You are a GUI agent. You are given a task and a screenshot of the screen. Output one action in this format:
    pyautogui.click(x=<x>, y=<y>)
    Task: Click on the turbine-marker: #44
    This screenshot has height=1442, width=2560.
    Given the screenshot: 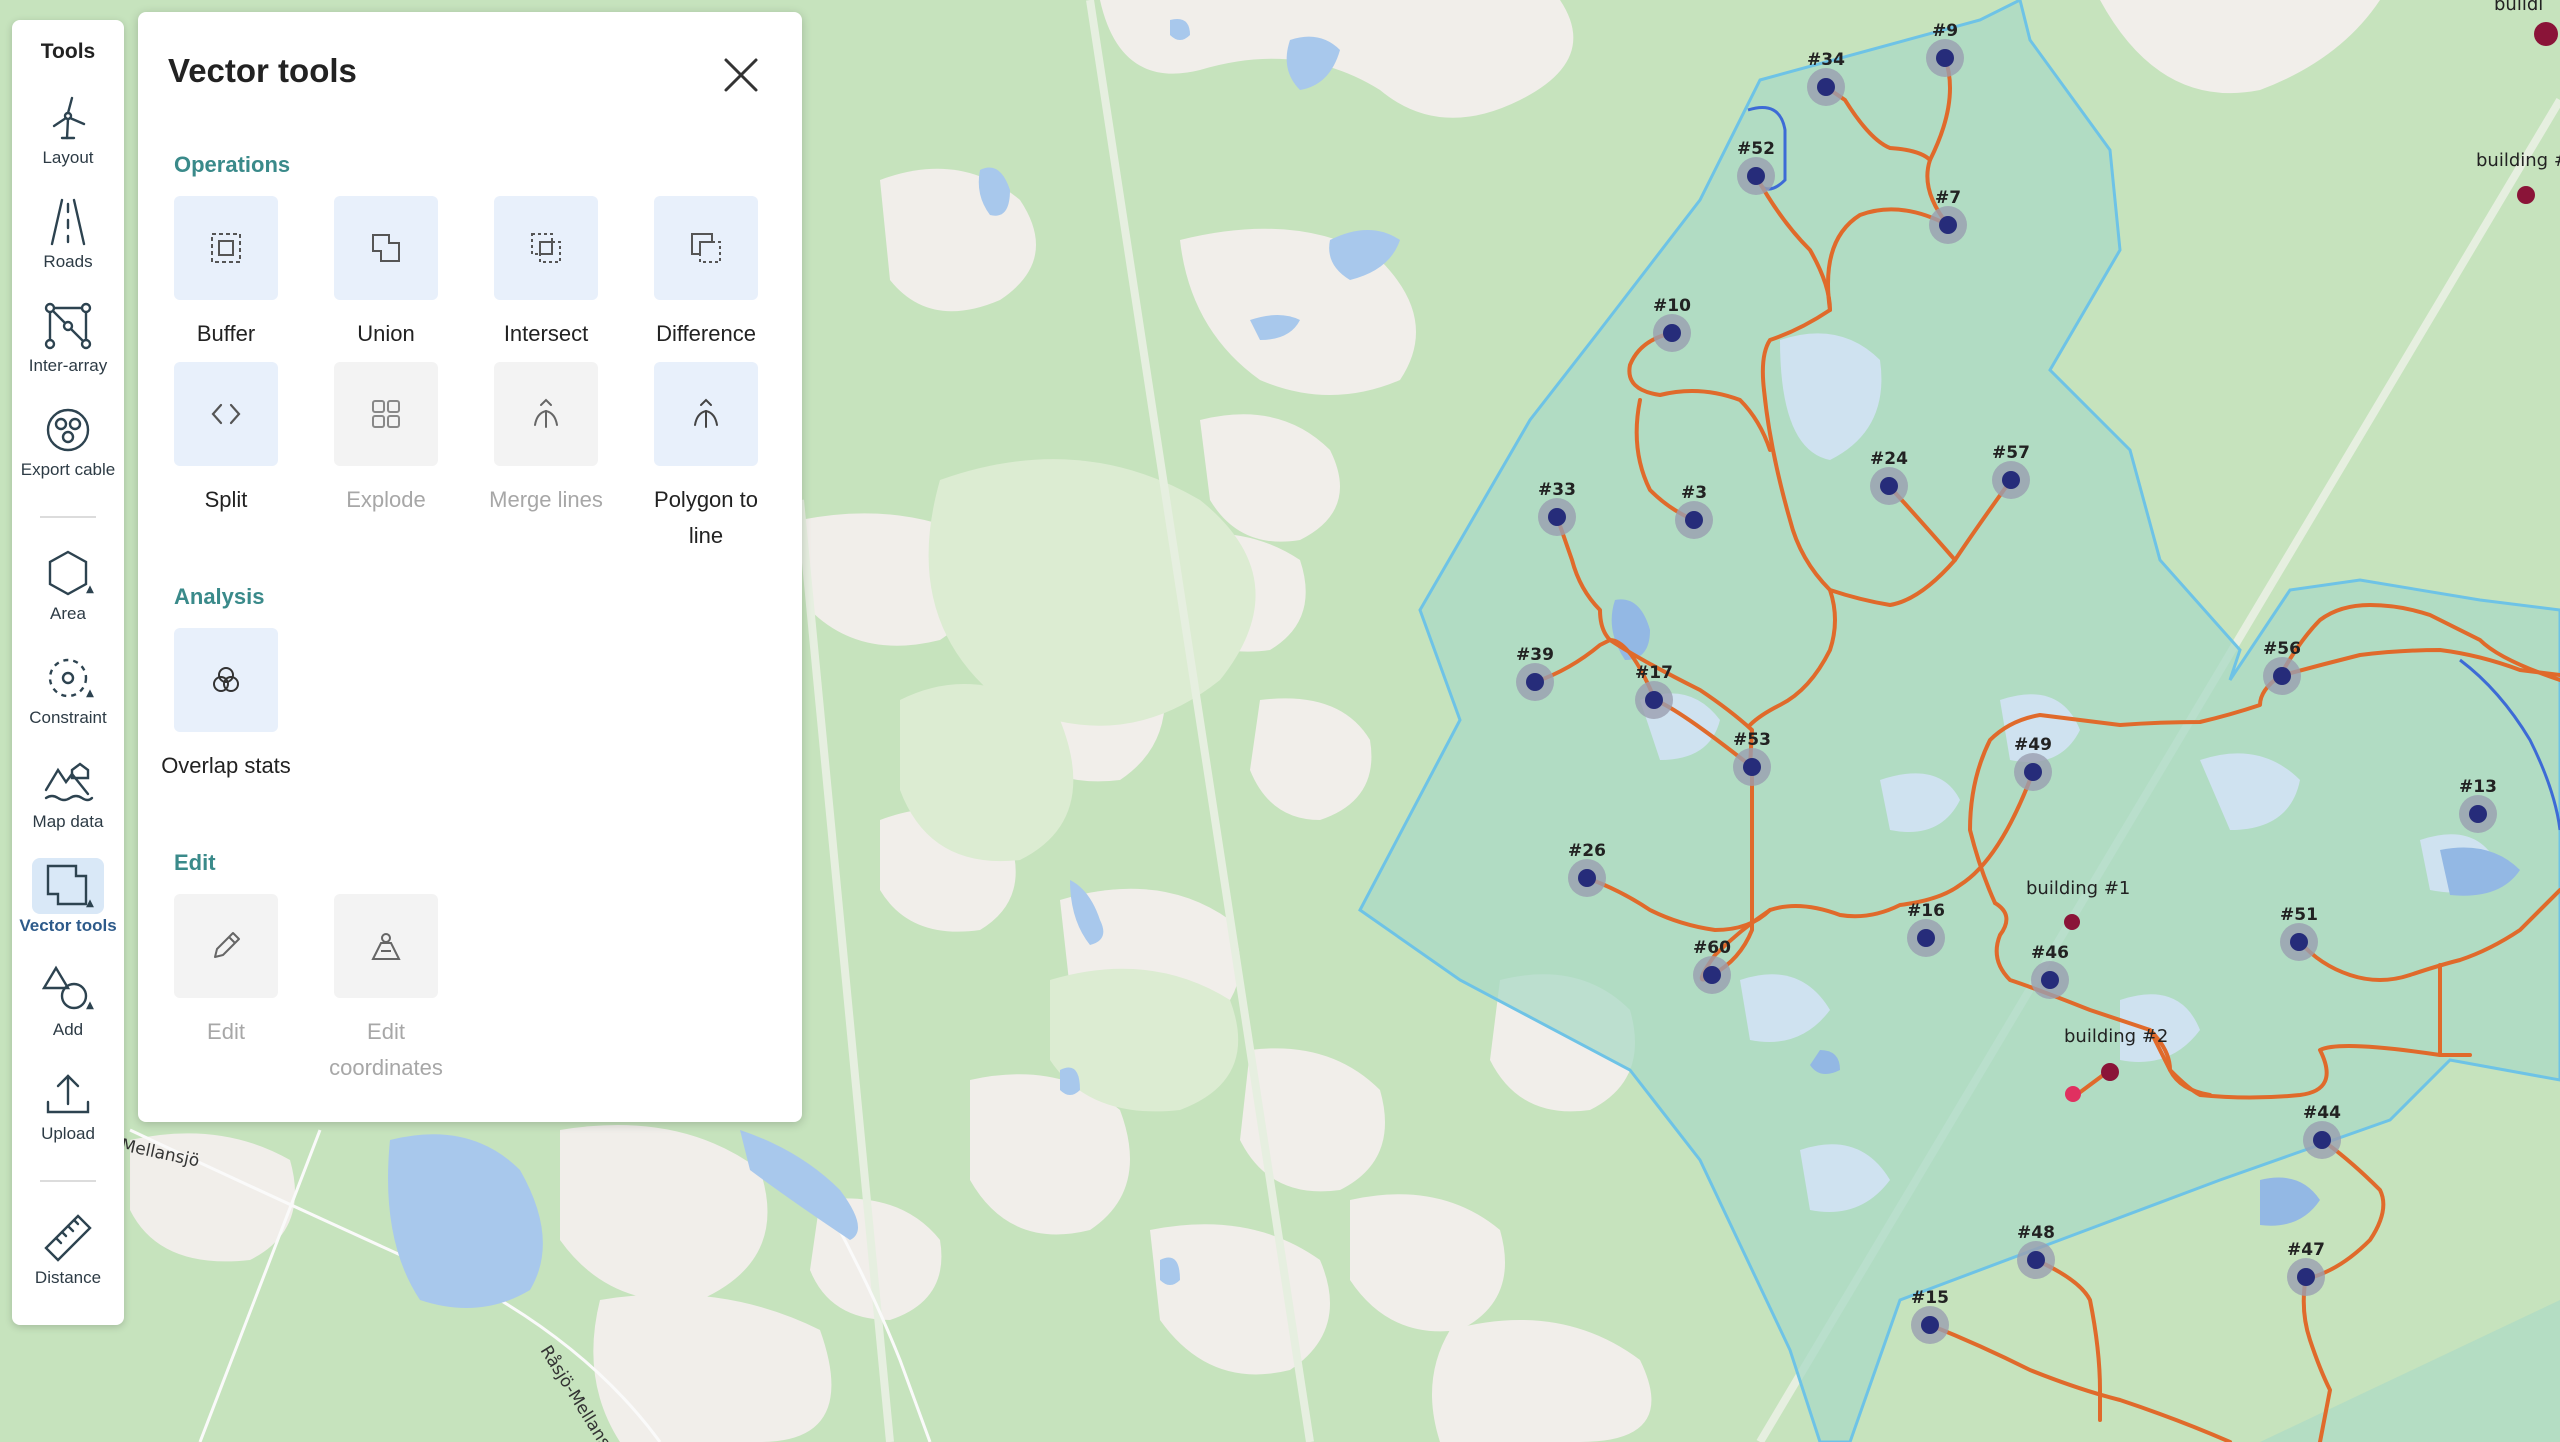 What is the action you would take?
    pyautogui.click(x=2322, y=1131)
    